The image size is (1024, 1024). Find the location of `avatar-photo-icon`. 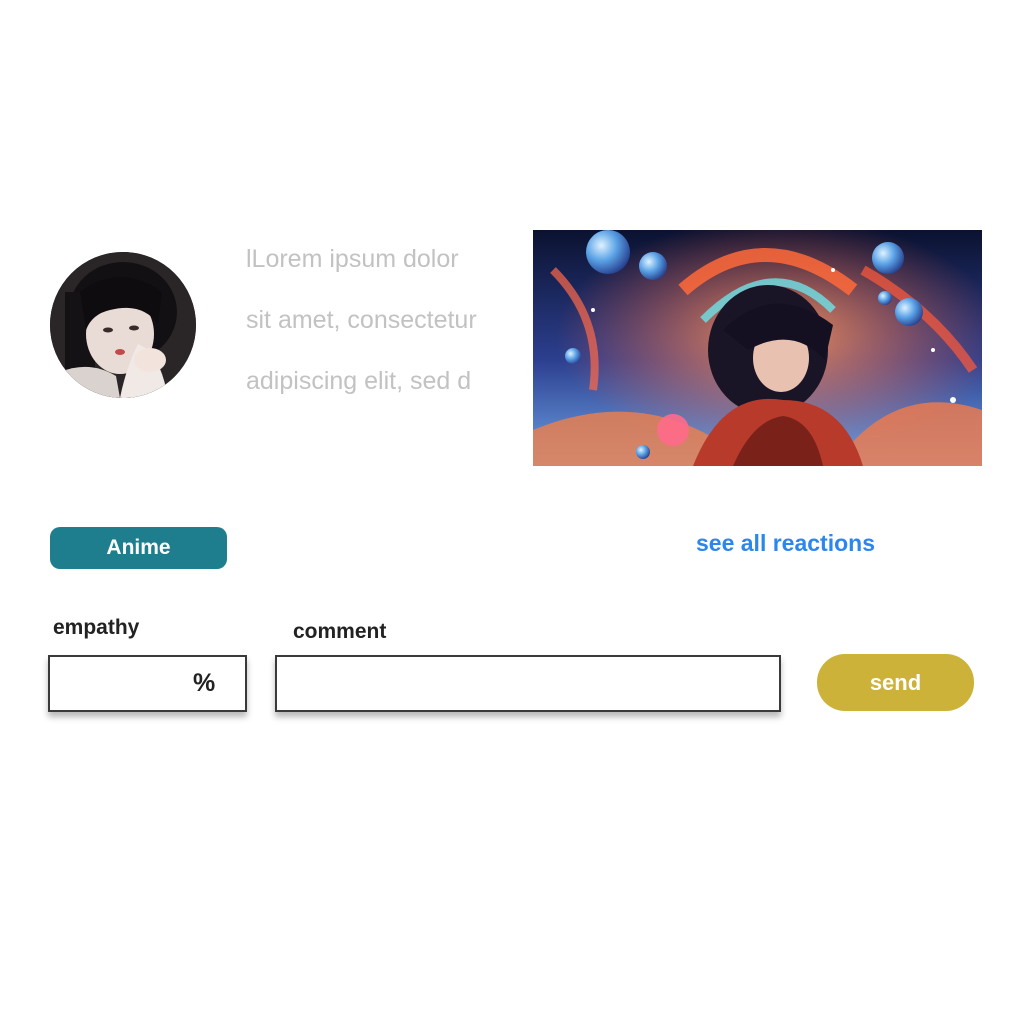

avatar-photo-icon is located at coordinates (123, 325).